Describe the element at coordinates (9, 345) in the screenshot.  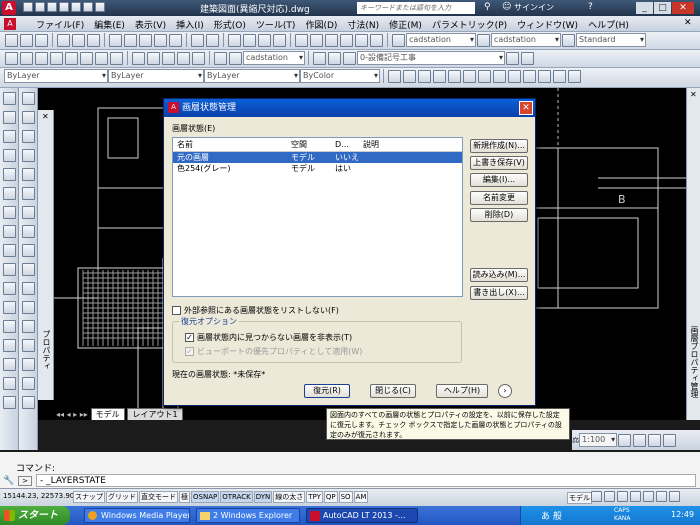
I see `hatch-icon` at that location.